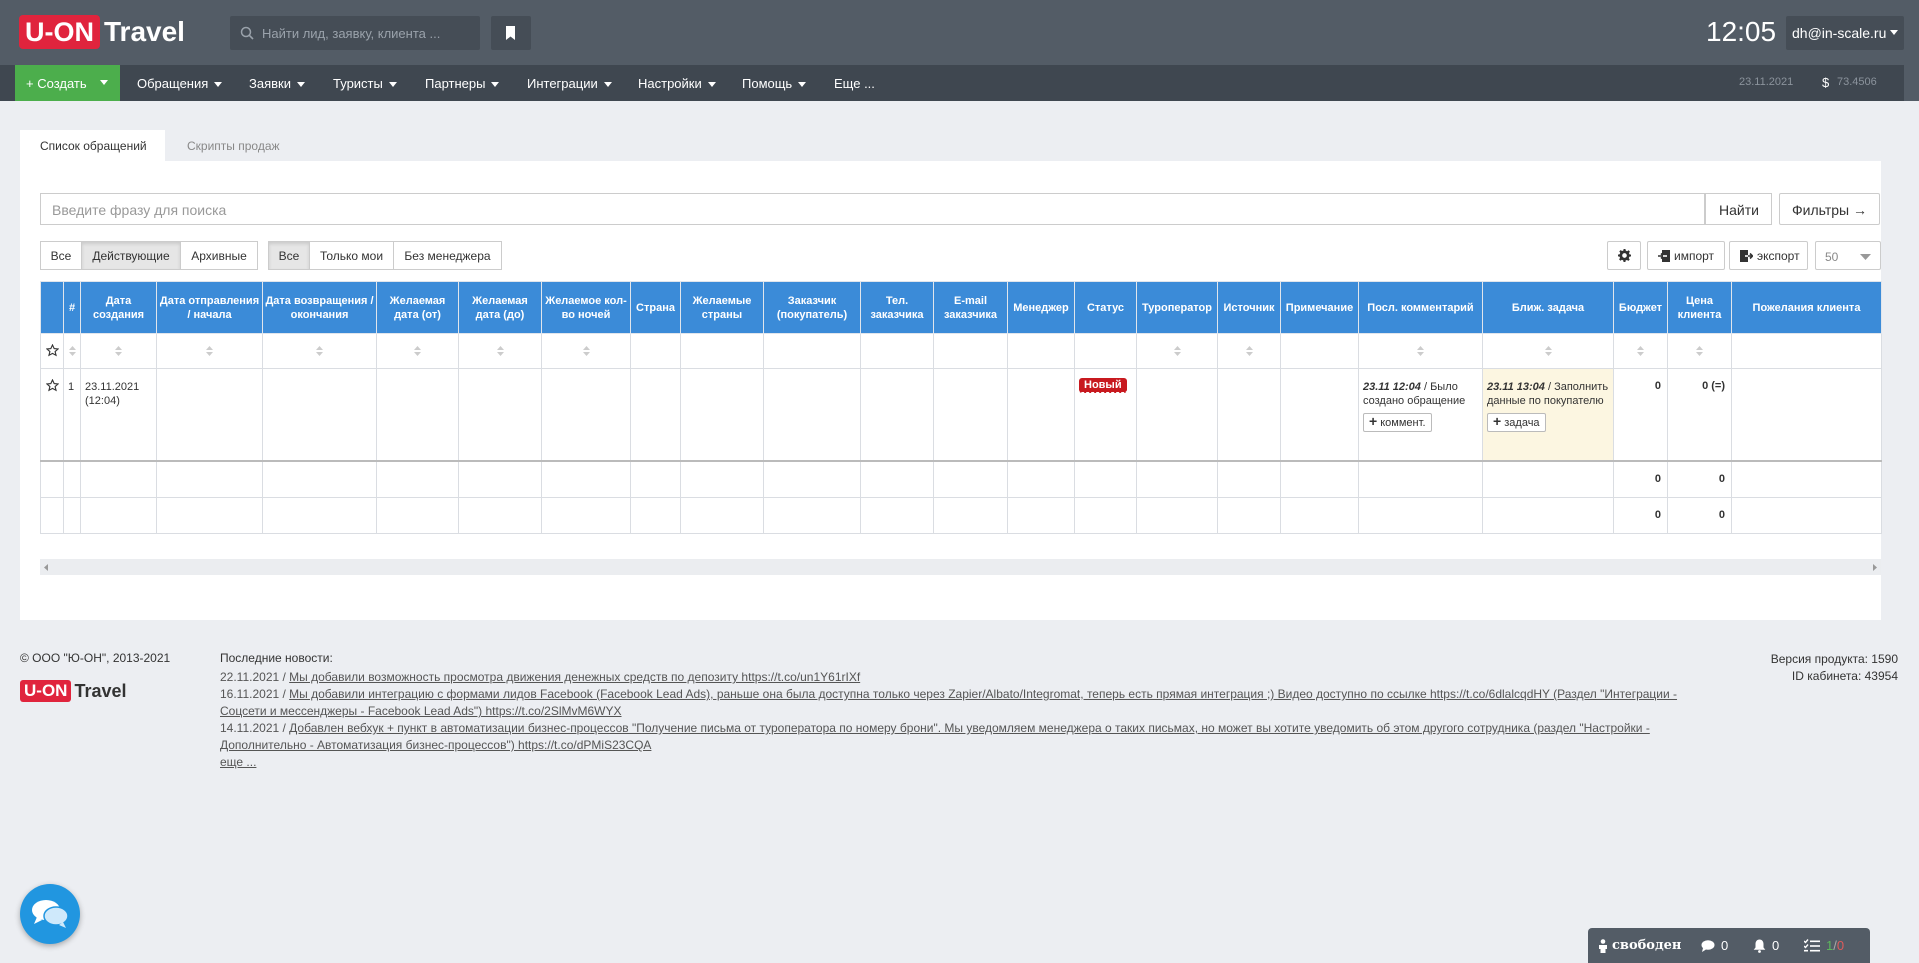  What do you see at coordinates (92, 145) in the screenshot?
I see `tab-requests-list: Список обращений` at bounding box center [92, 145].